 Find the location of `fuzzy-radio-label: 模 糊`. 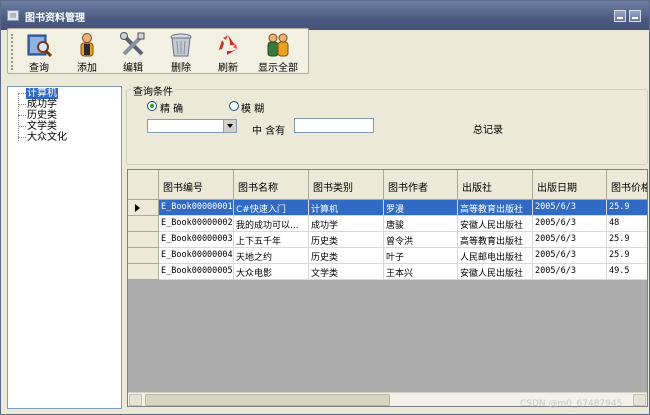

fuzzy-radio-label: 模 糊 is located at coordinates (253, 109).